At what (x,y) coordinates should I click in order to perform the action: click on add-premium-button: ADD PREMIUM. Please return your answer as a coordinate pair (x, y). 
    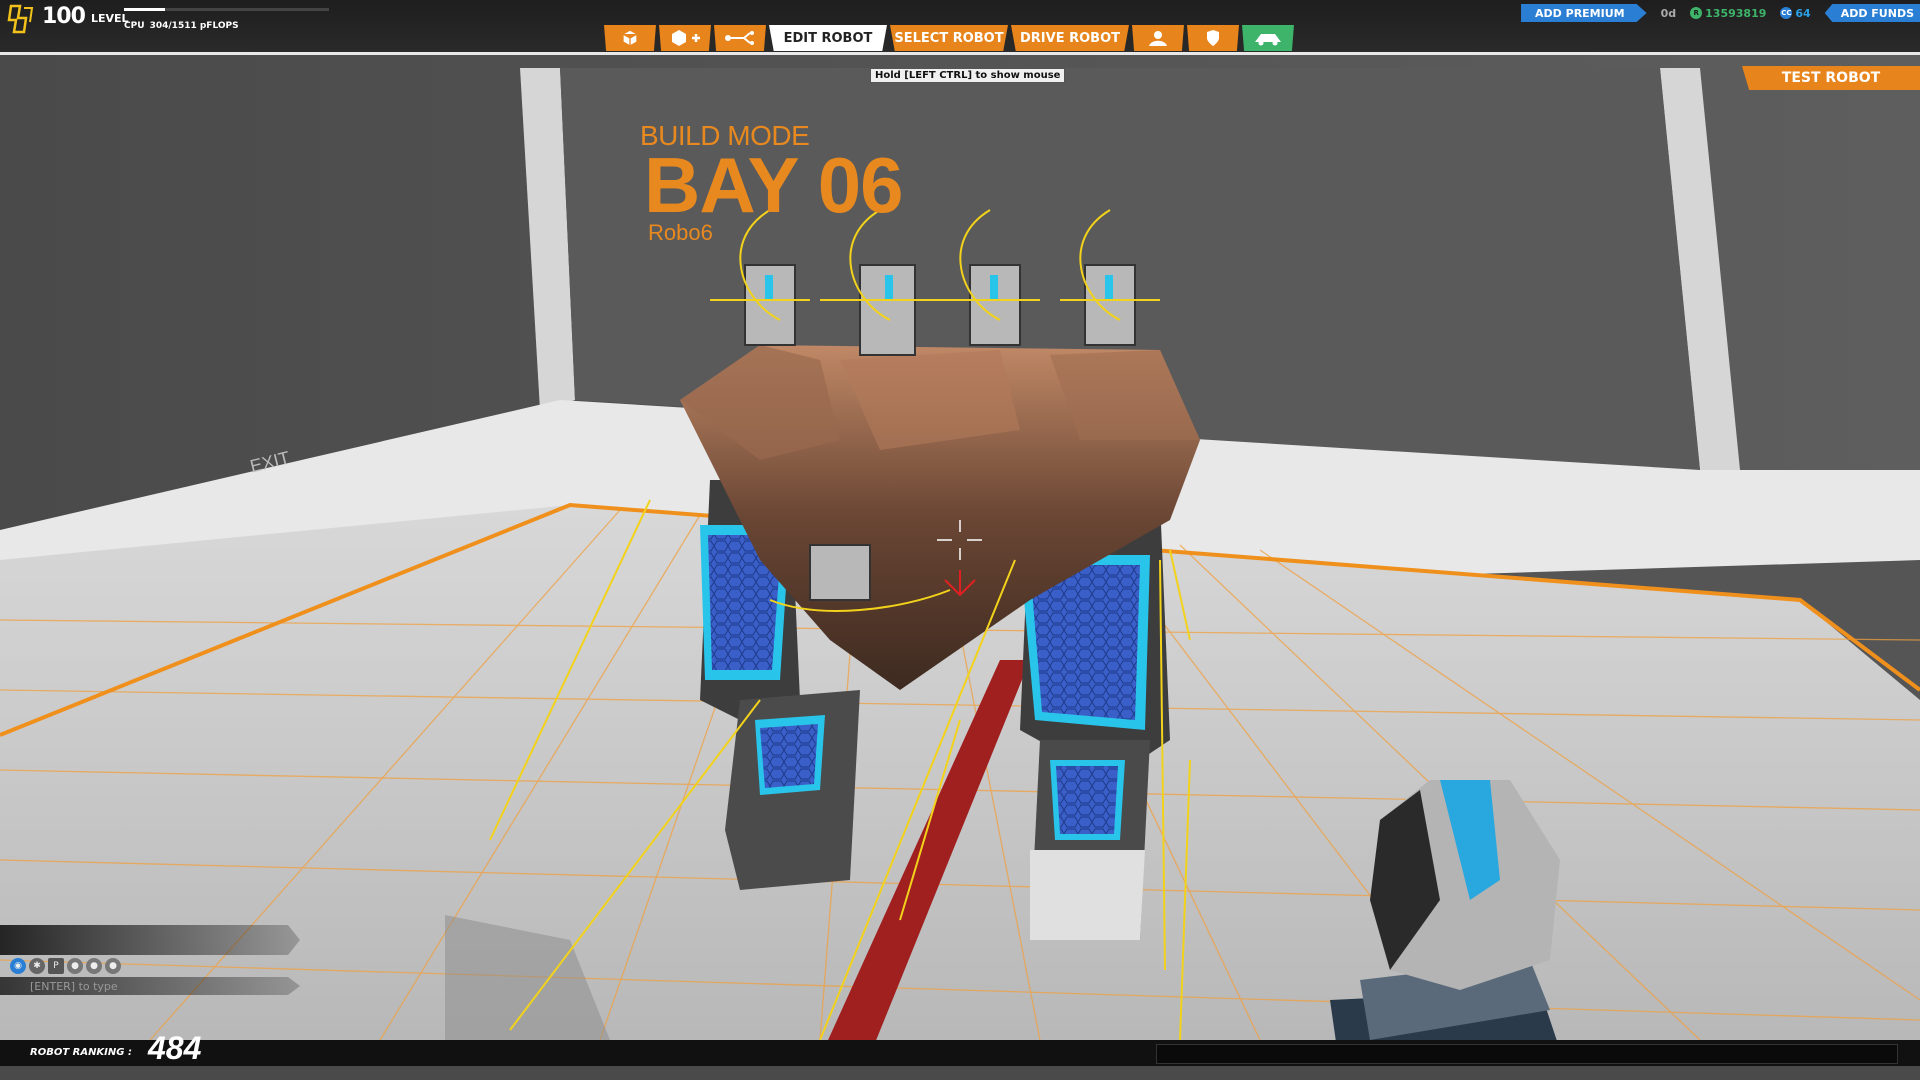
    Looking at the image, I should click on (1584, 13).